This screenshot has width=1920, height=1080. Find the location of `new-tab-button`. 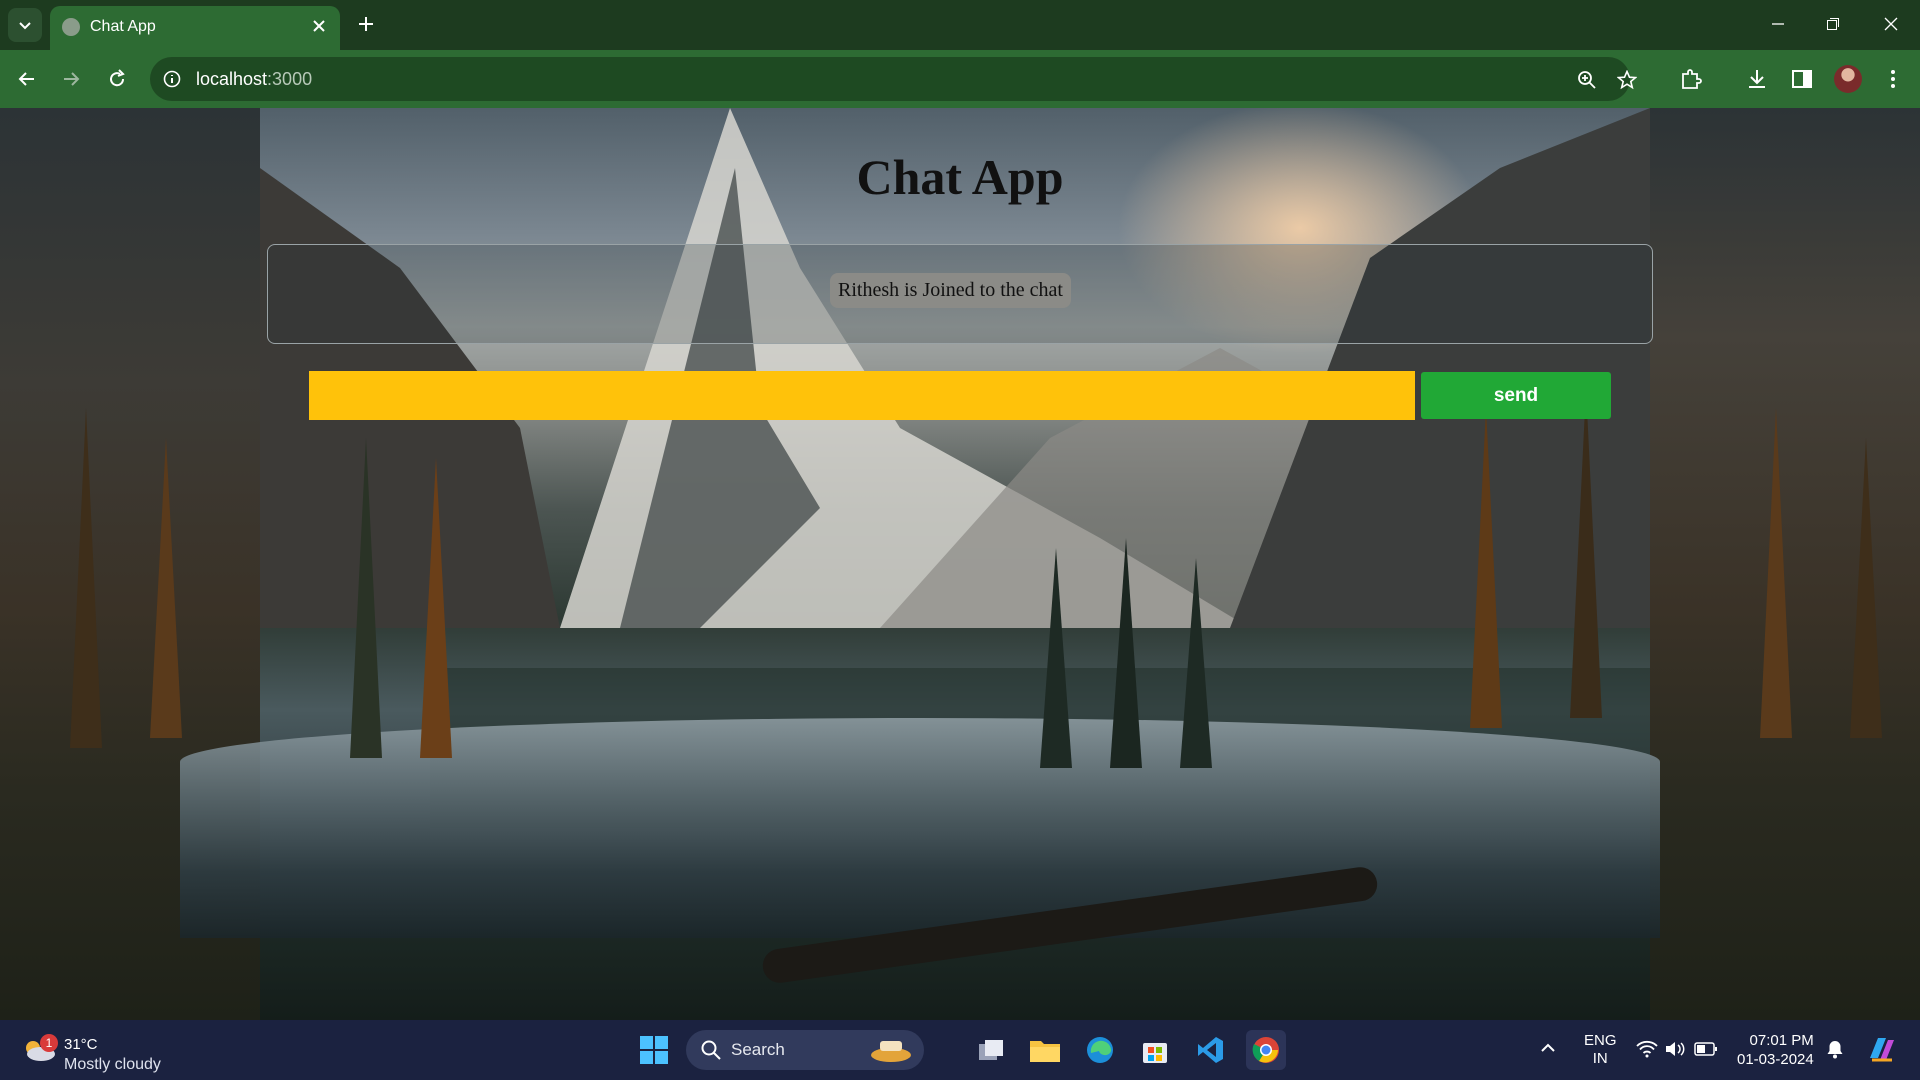

new-tab-button is located at coordinates (366, 24).